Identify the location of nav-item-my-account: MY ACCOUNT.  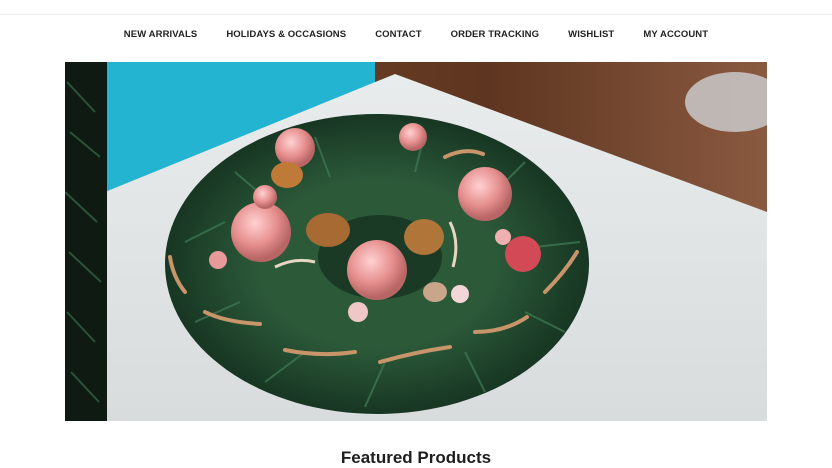
(675, 35).